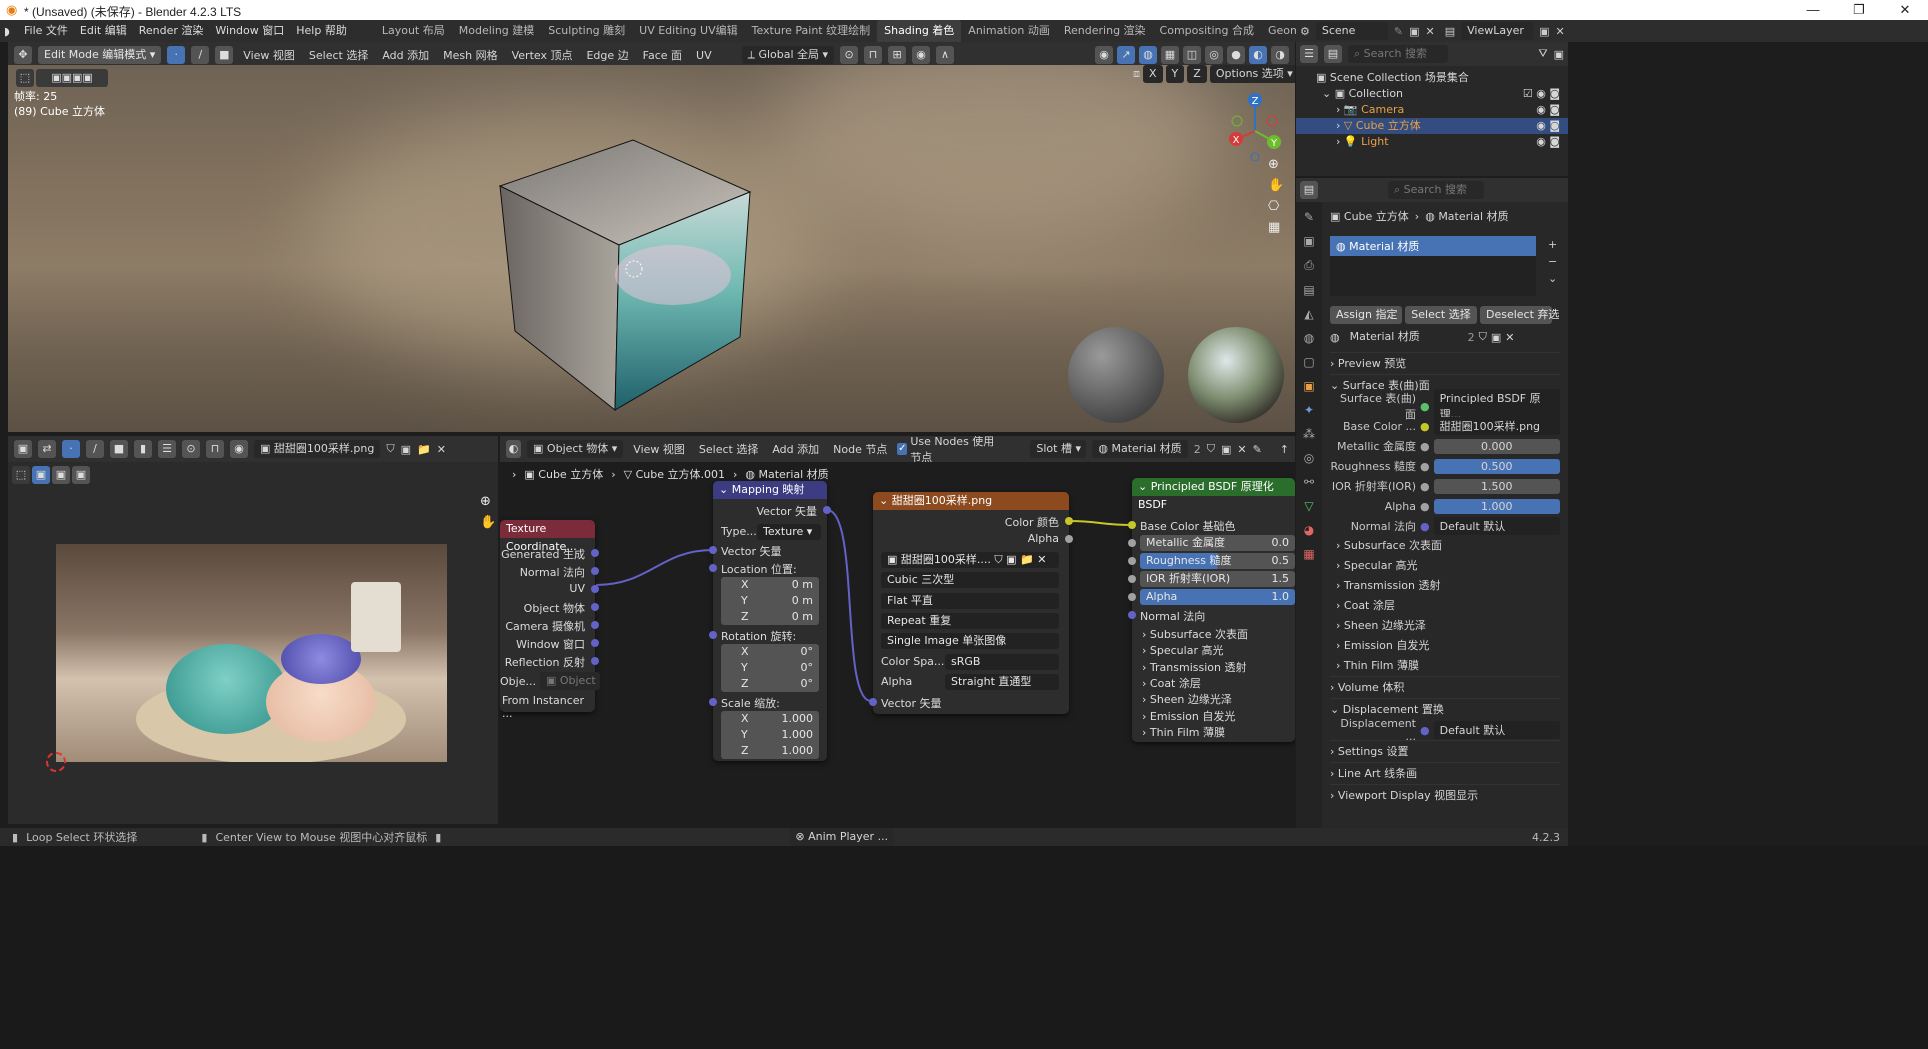 The image size is (1928, 1049). I want to click on menu-mesh: Mesh 网格, so click(470, 55).